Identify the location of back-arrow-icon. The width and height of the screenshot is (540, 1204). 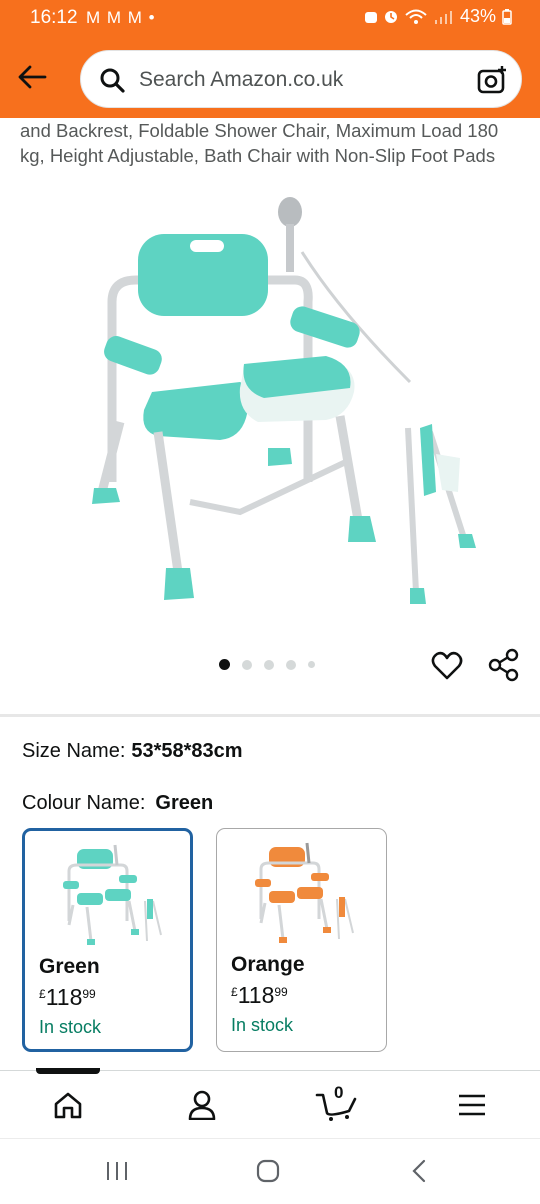
(32, 77).